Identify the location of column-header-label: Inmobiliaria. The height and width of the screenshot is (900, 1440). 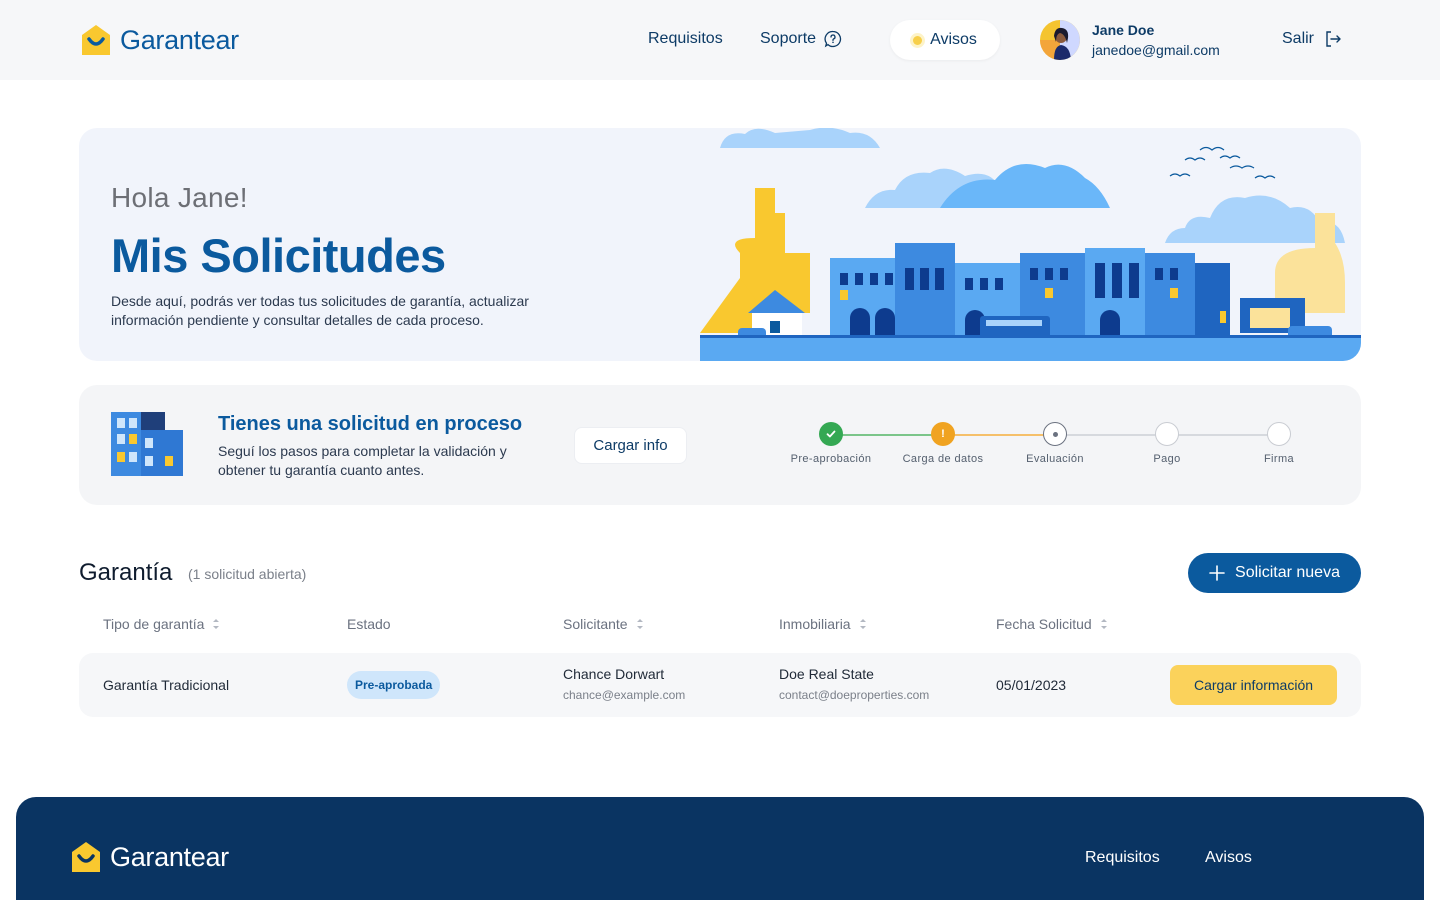
(815, 624).